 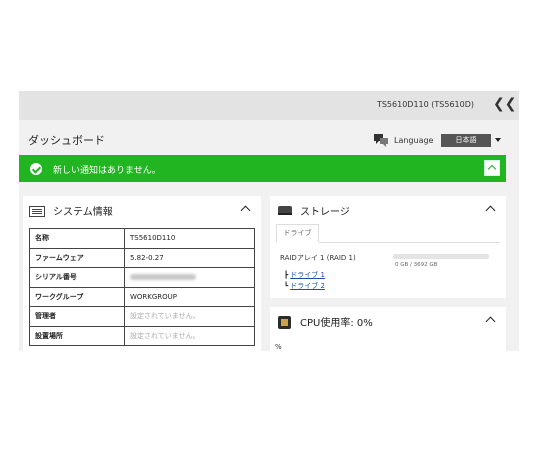 I want to click on raid-size: 0 GB / 3692 GB, so click(x=416, y=265).